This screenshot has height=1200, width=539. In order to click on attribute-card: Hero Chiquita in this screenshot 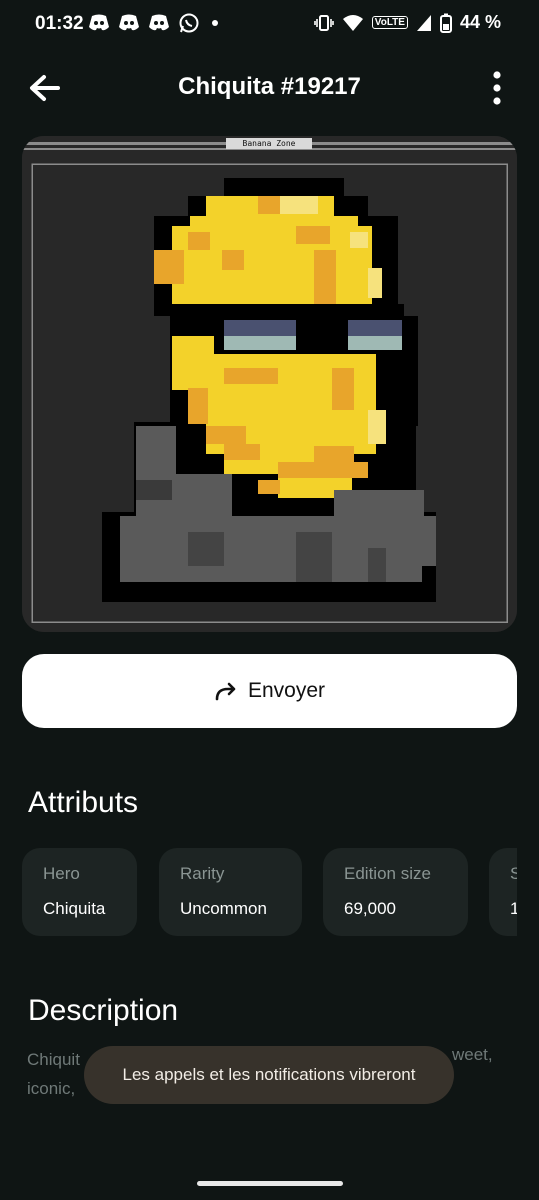, I will do `click(79, 892)`.